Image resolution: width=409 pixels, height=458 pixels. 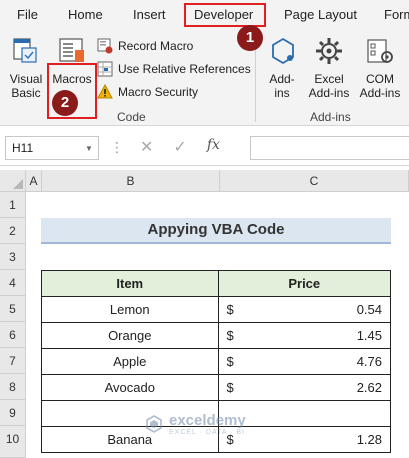 What do you see at coordinates (250, 38) in the screenshot?
I see `step-badge-1: 1` at bounding box center [250, 38].